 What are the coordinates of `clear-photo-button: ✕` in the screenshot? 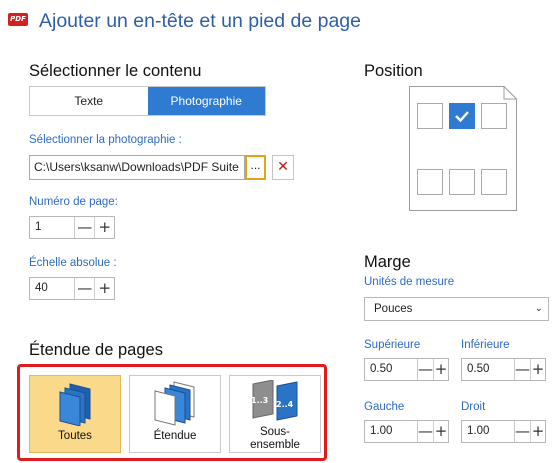 It's located at (283, 167).